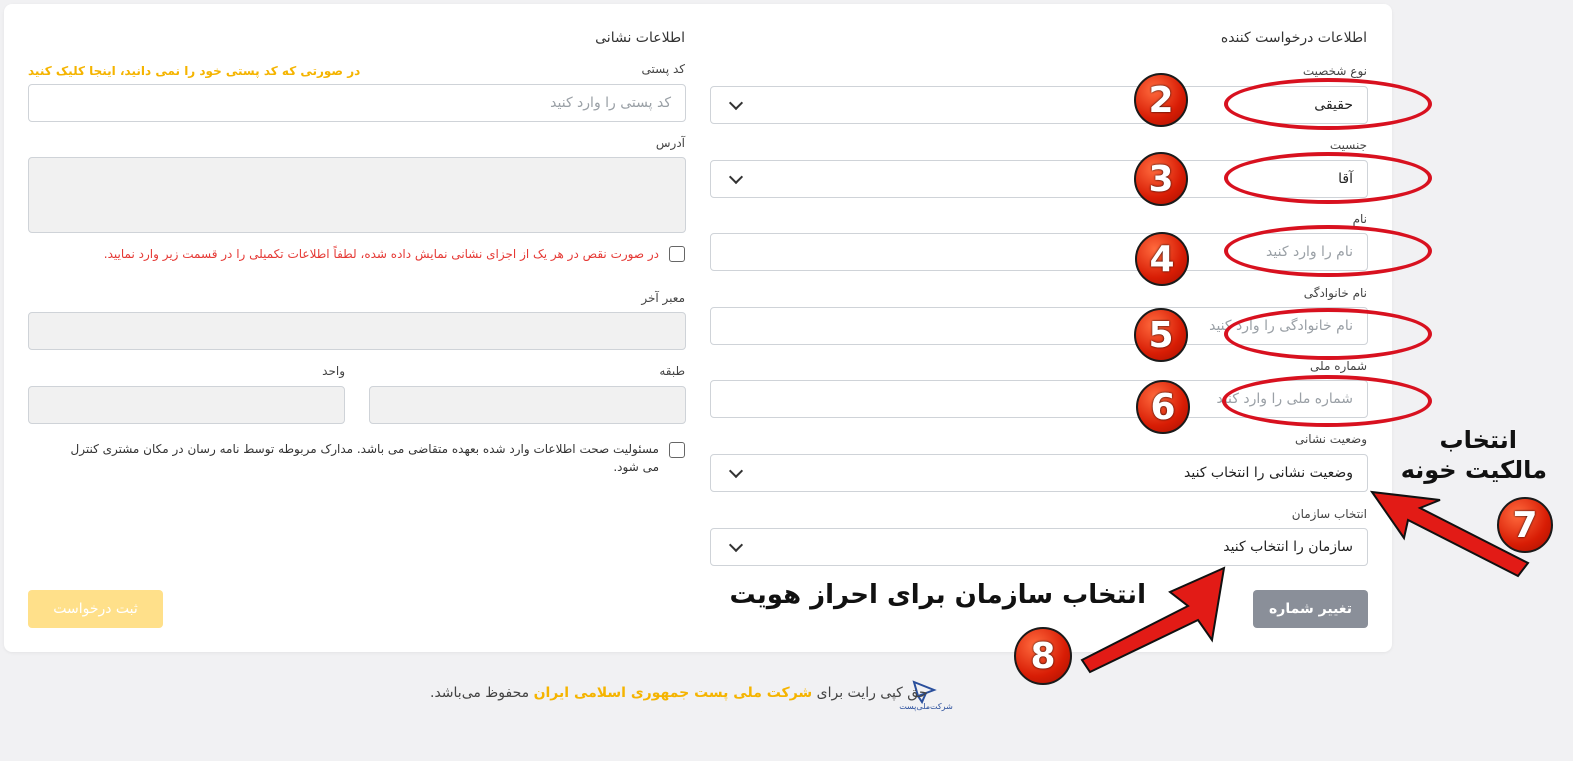 The height and width of the screenshot is (761, 1573). I want to click on step-badge-2: 2, so click(1161, 100).